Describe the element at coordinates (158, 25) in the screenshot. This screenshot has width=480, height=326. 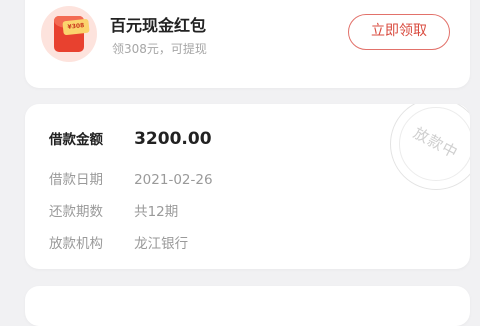
I see `promo-title: 百元现金红包` at that location.